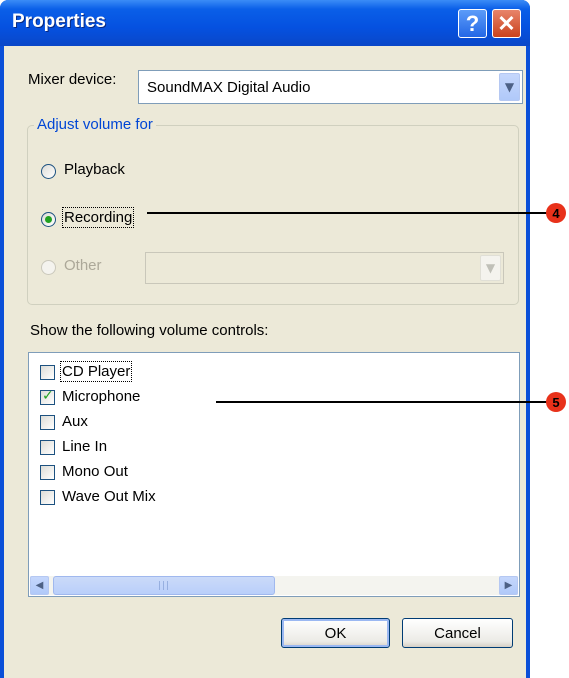 The width and height of the screenshot is (569, 678). Describe the element at coordinates (382, 402) in the screenshot. I see `callout-line-microphone` at that location.